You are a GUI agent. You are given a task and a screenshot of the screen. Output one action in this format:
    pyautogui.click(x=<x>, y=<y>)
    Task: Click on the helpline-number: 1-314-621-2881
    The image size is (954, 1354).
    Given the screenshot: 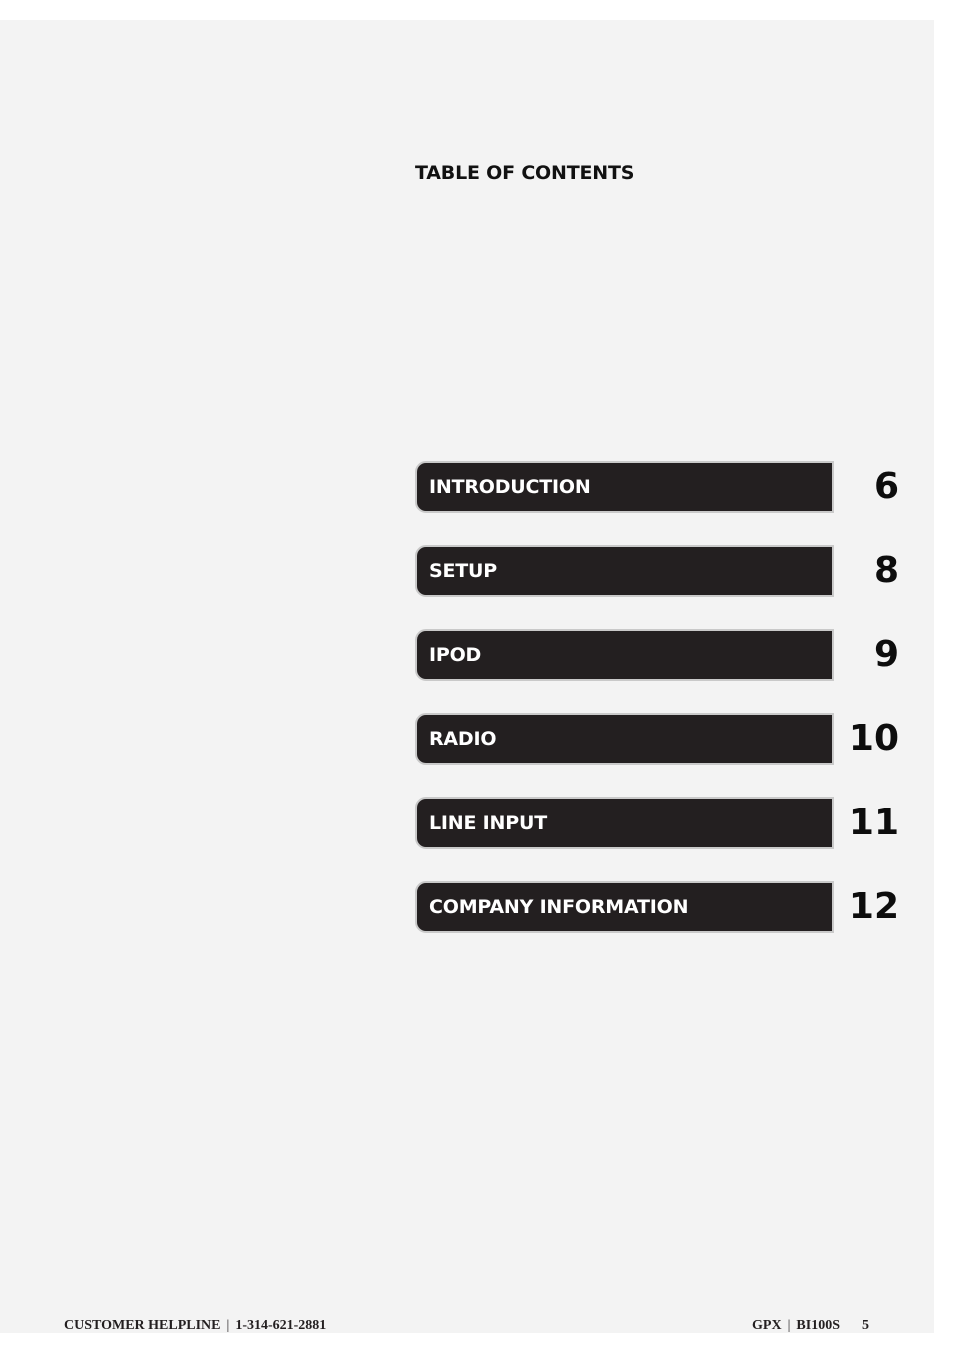 What is the action you would take?
    pyautogui.click(x=281, y=1325)
    